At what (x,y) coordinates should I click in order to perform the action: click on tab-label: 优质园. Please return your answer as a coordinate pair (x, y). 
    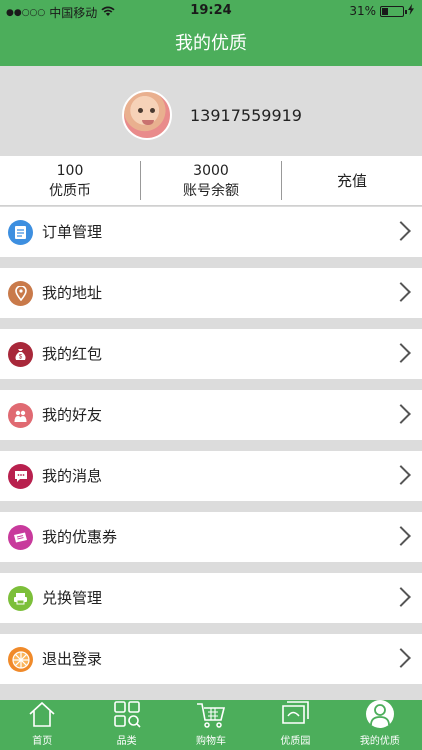
    Looking at the image, I should click on (295, 741).